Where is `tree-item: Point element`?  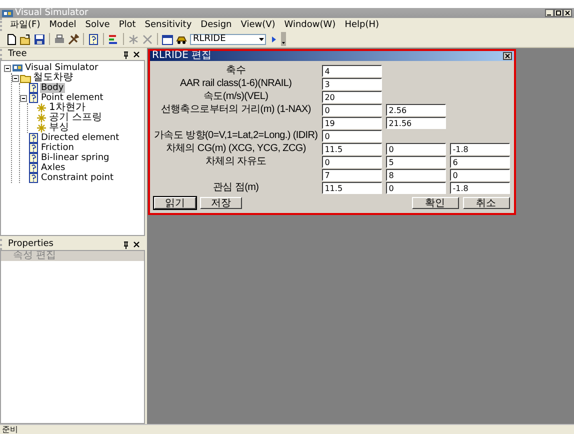
tree-item: Point element is located at coordinates (72, 98).